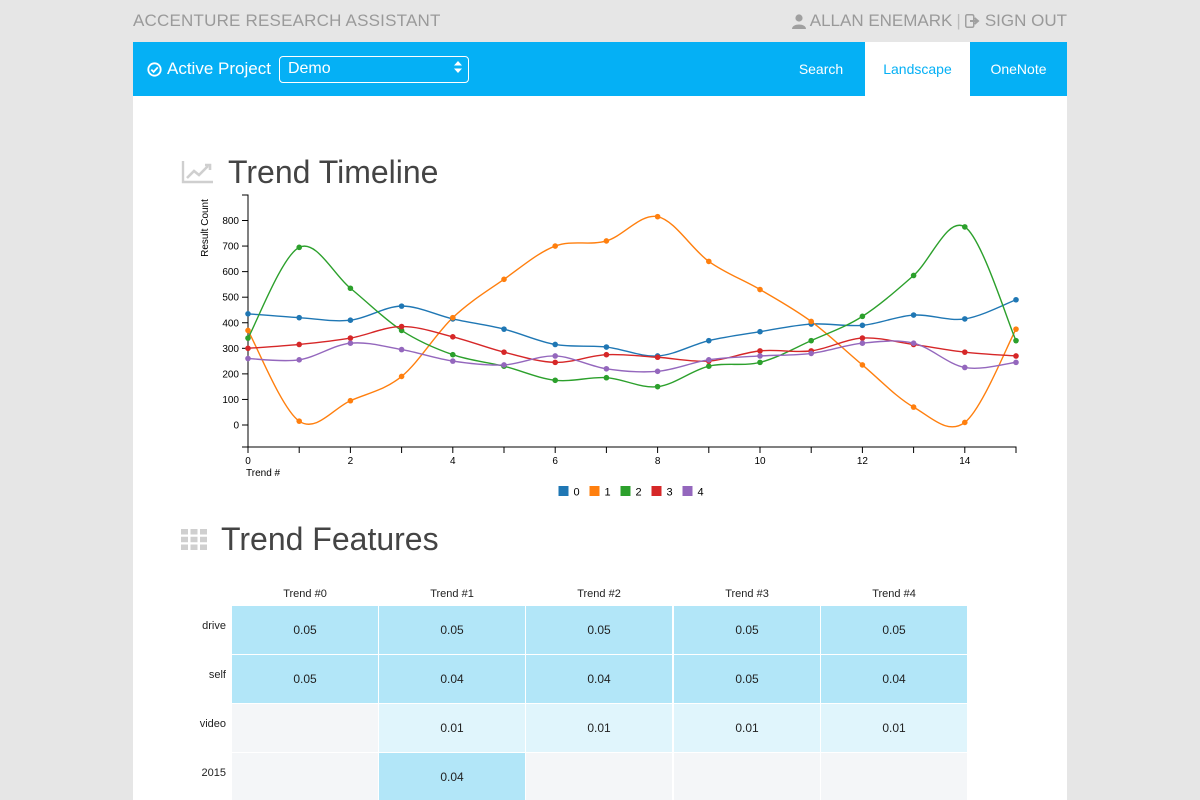 This screenshot has width=1200, height=800. I want to click on legend-label: 4, so click(701, 493).